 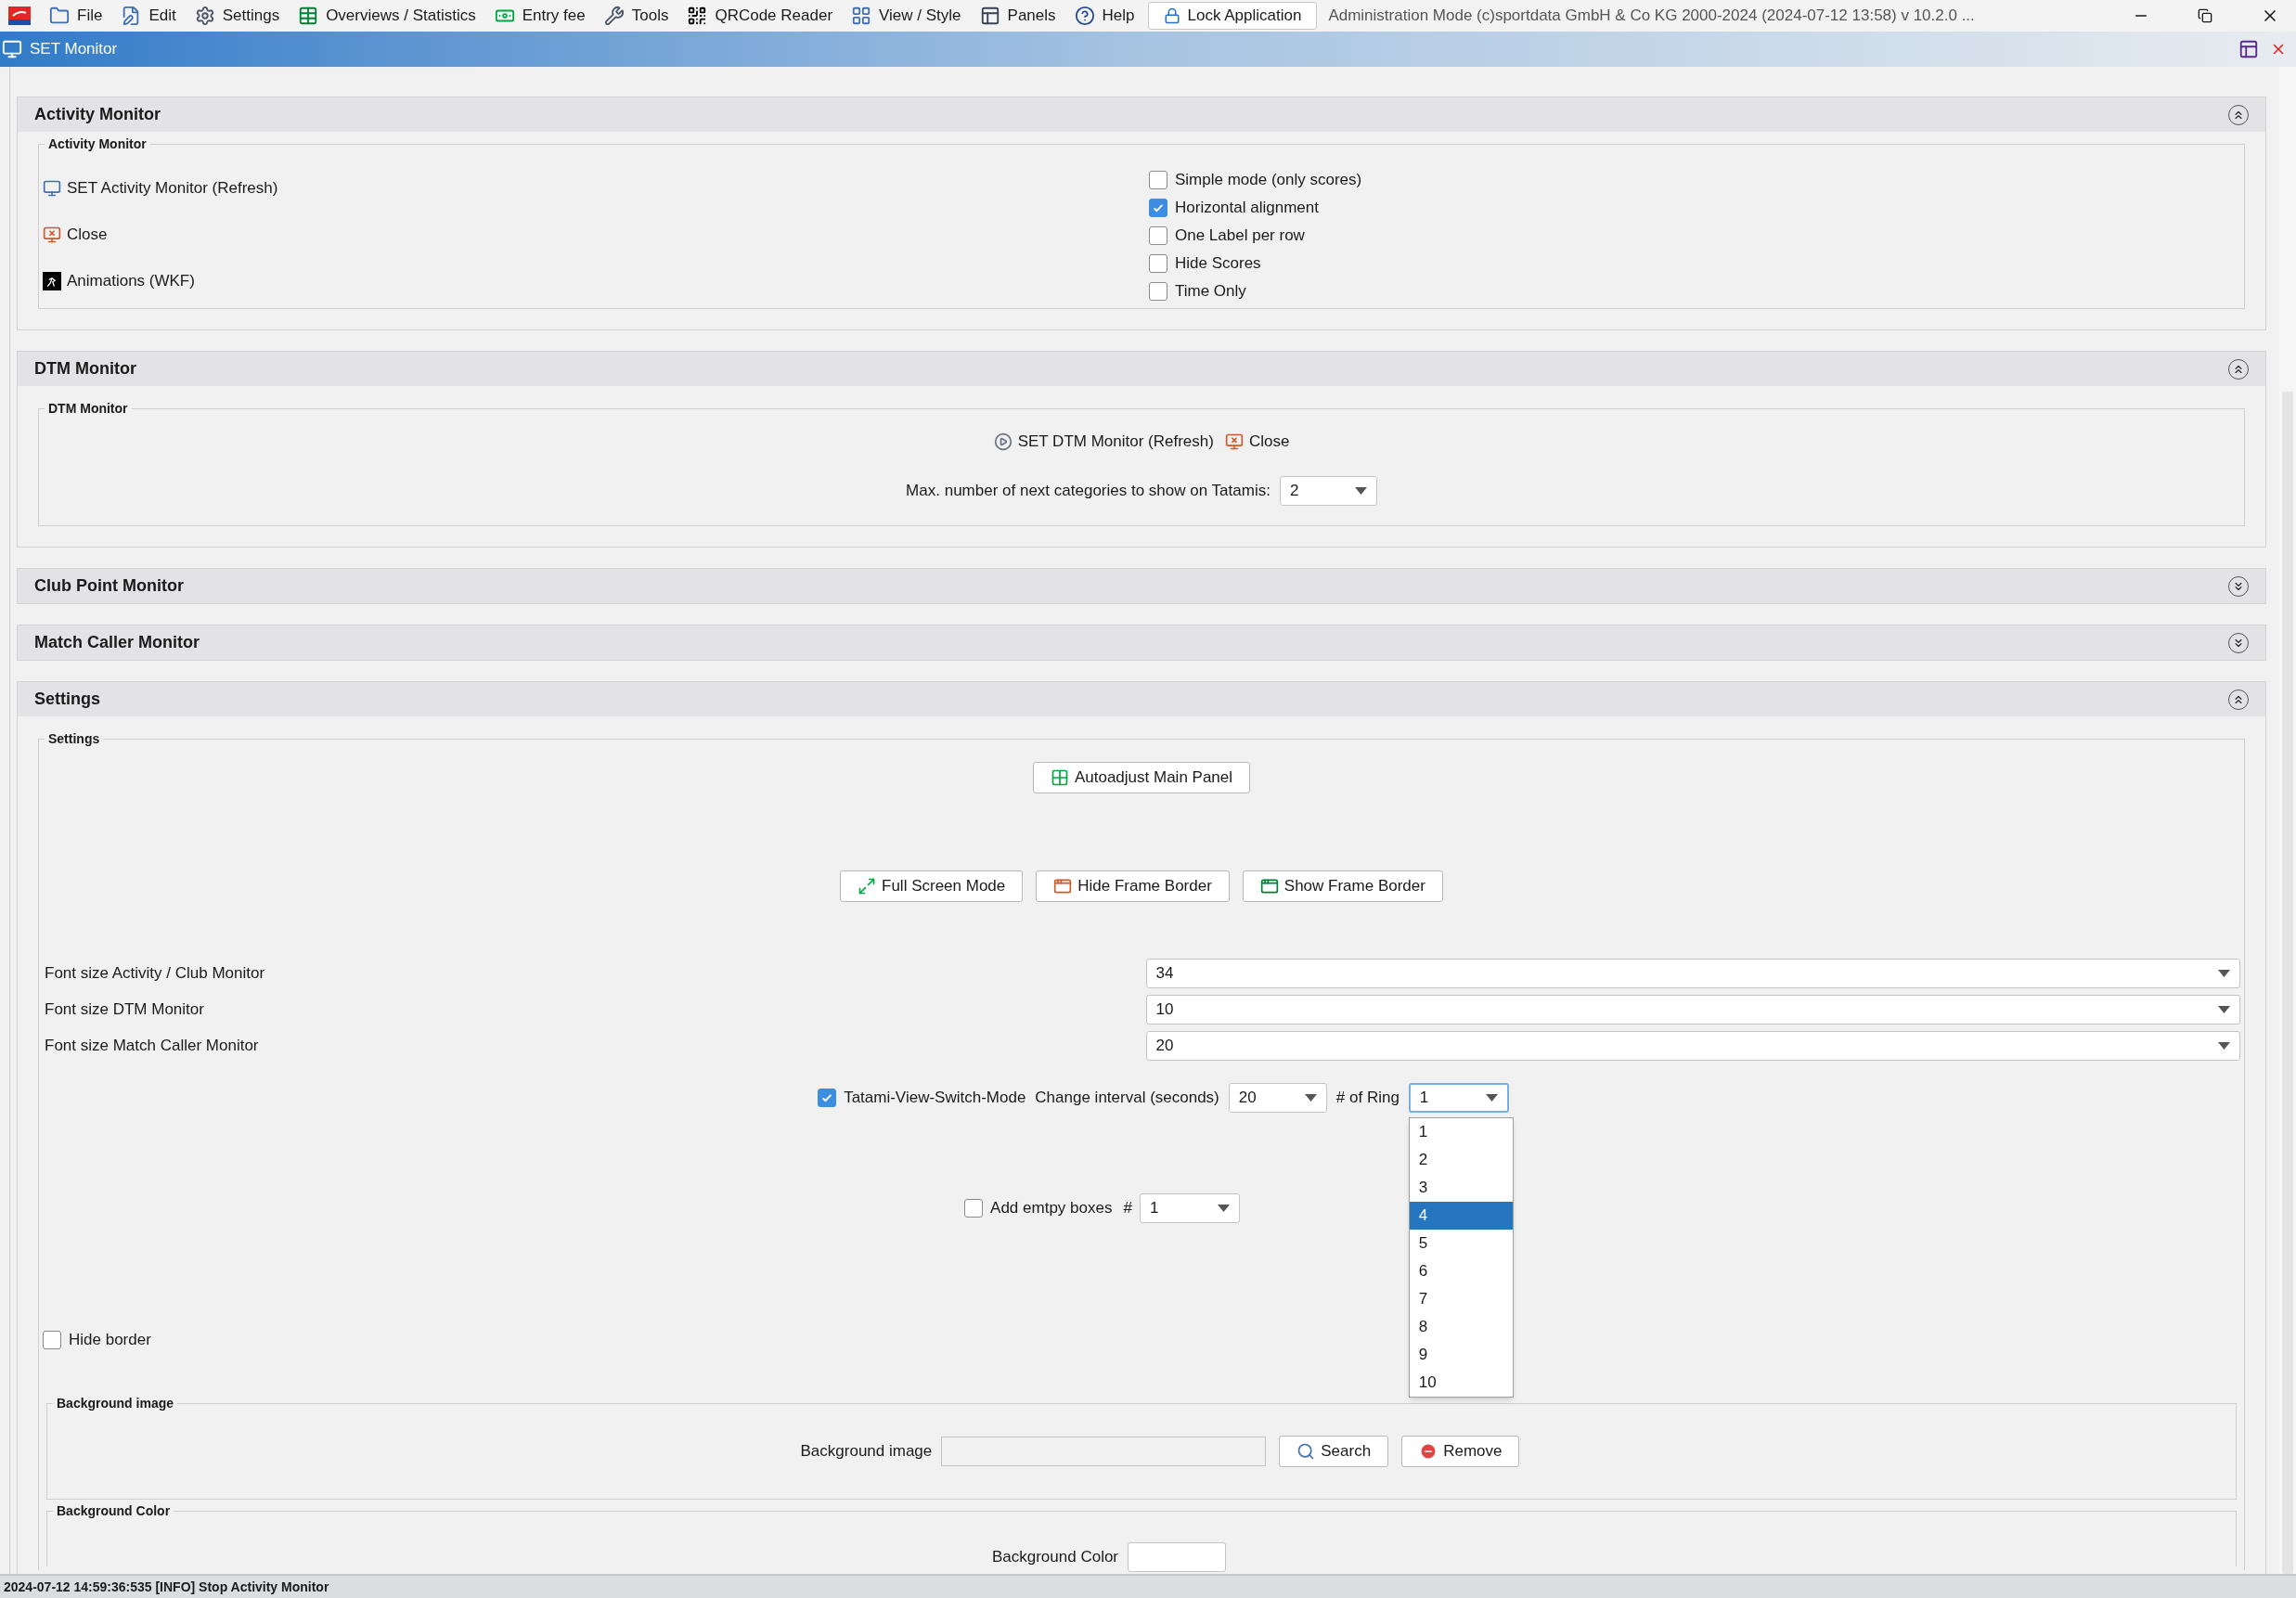 What do you see at coordinates (1306, 1452) in the screenshot?
I see `search-icon` at bounding box center [1306, 1452].